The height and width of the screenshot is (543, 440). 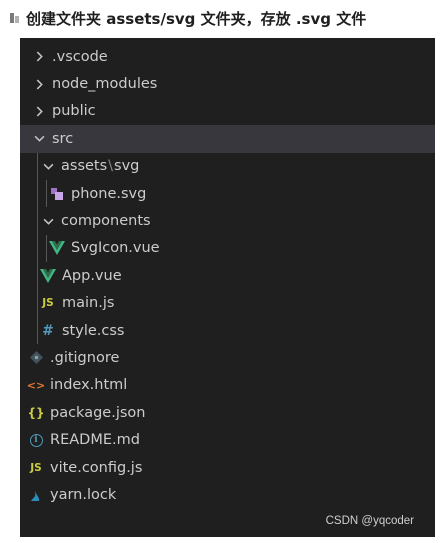 What do you see at coordinates (89, 385) in the screenshot?
I see `tree-item-label: index.html` at bounding box center [89, 385].